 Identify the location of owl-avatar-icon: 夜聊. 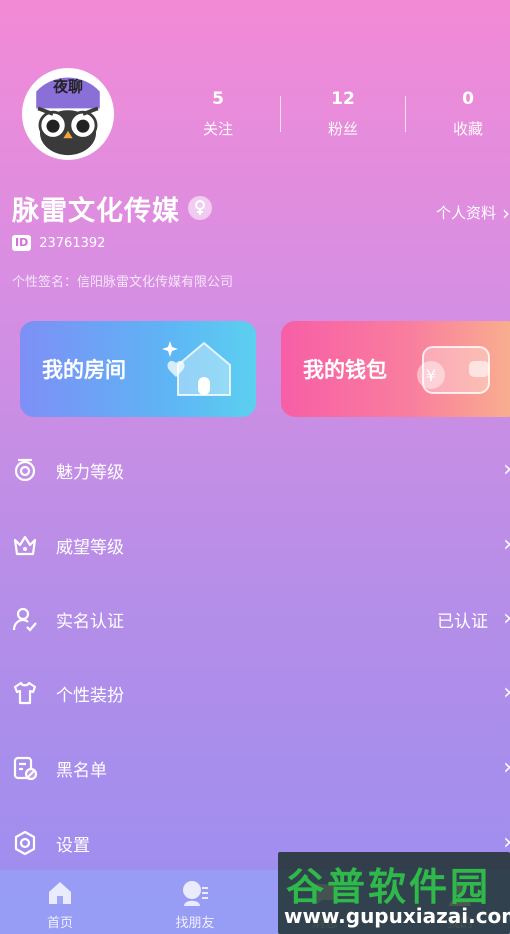
(68, 114).